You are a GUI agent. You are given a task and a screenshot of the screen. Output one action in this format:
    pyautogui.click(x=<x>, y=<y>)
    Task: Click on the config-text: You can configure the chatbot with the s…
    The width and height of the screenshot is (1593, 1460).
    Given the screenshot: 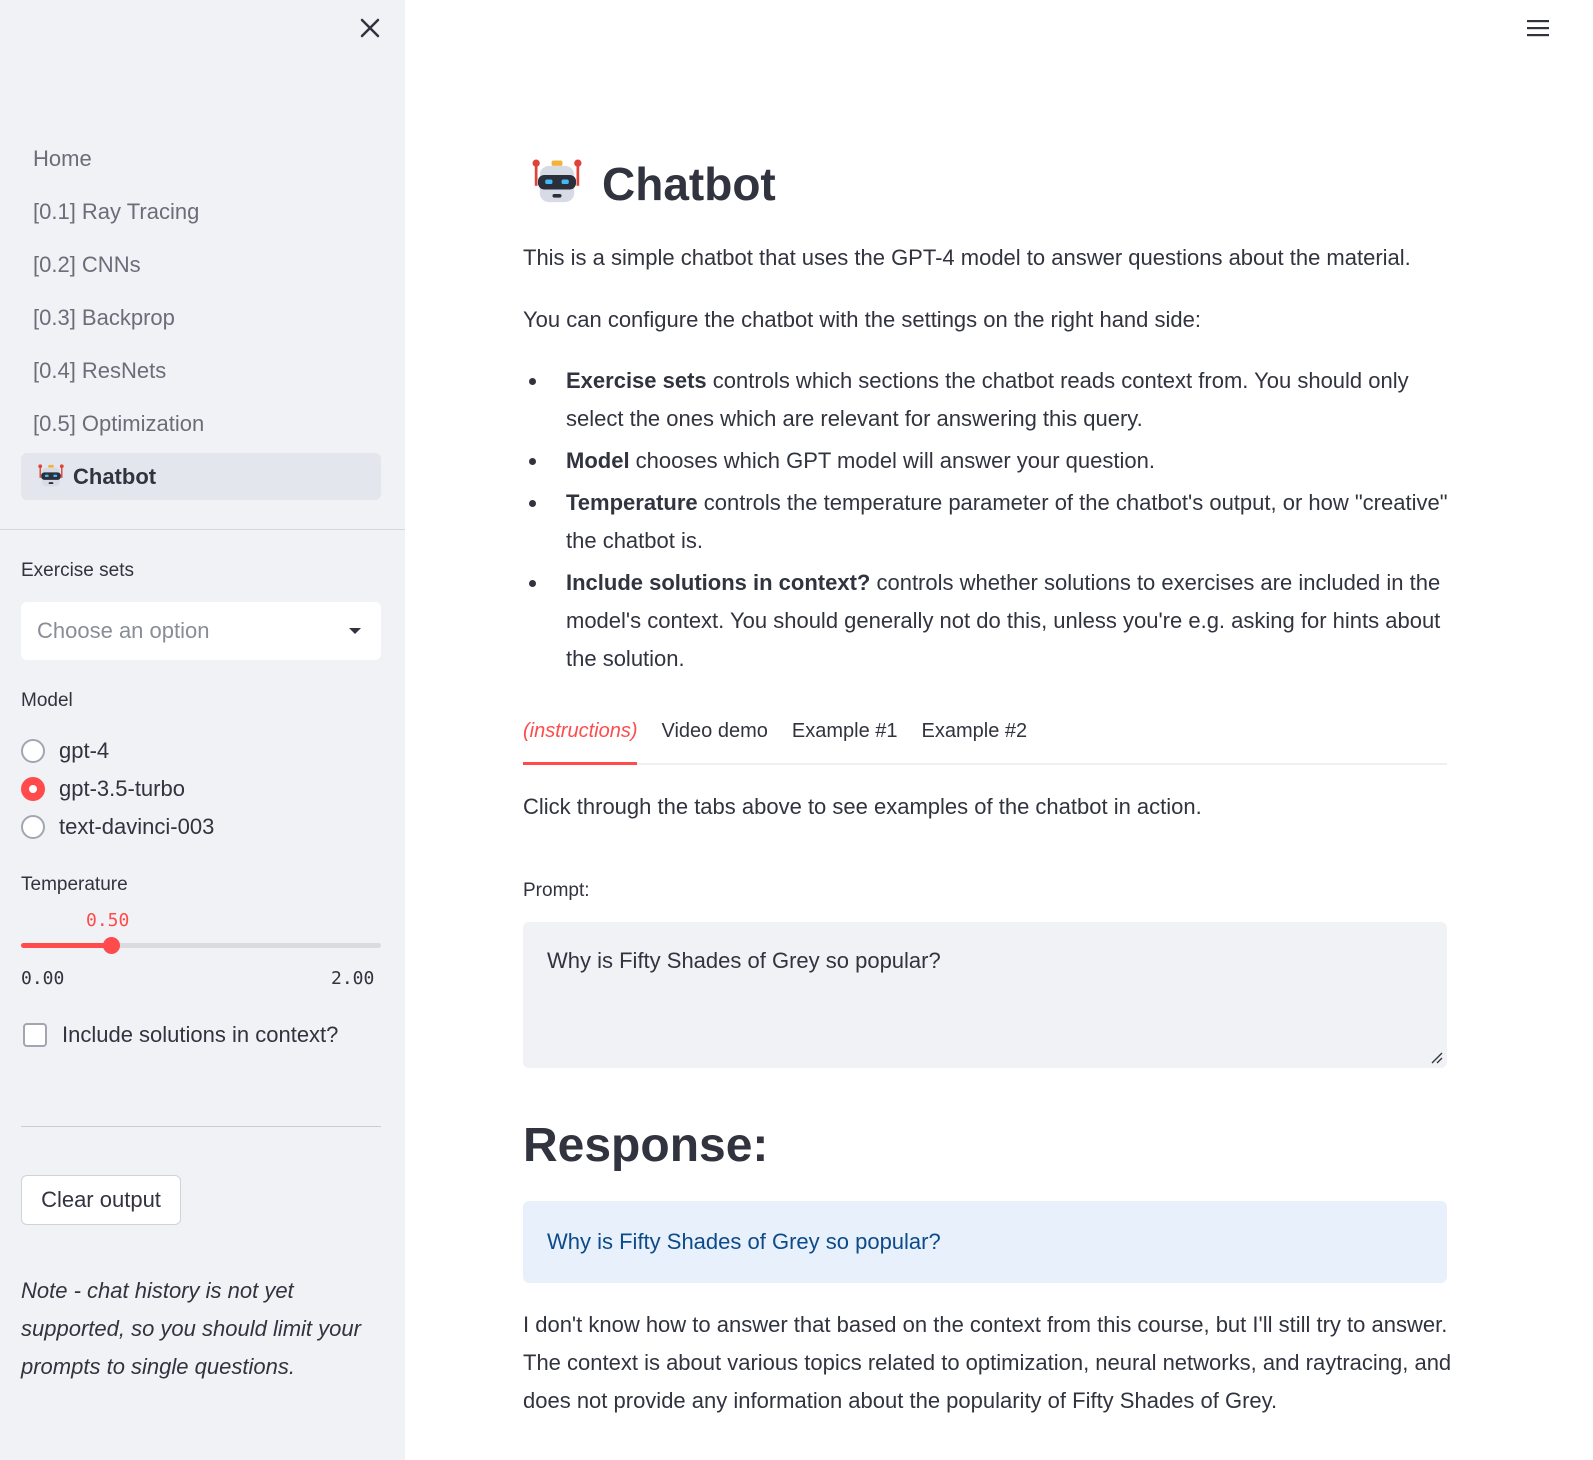 What is the action you would take?
    pyautogui.click(x=862, y=319)
    